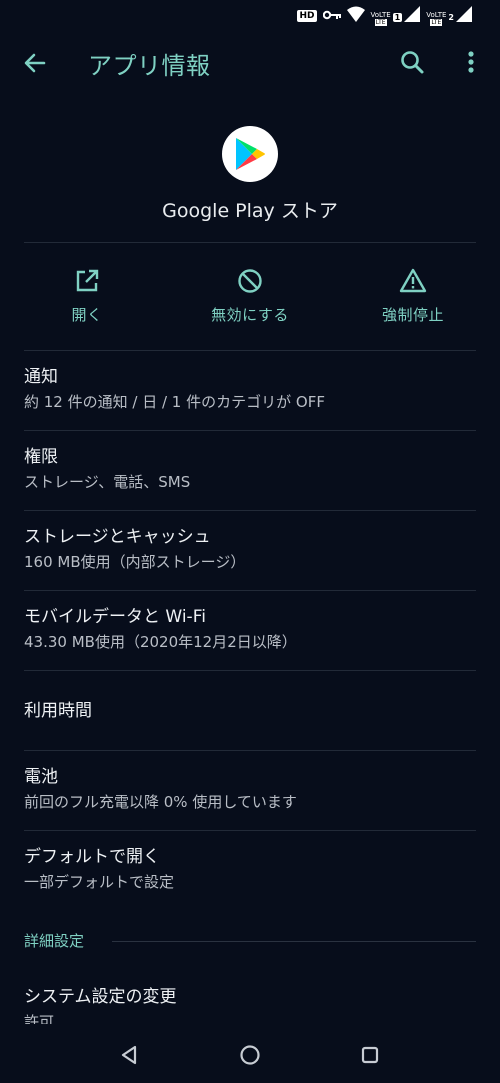 The height and width of the screenshot is (1083, 500). Describe the element at coordinates (250, 711) in the screenshot. I see `screen-time-row: 利用時間` at that location.